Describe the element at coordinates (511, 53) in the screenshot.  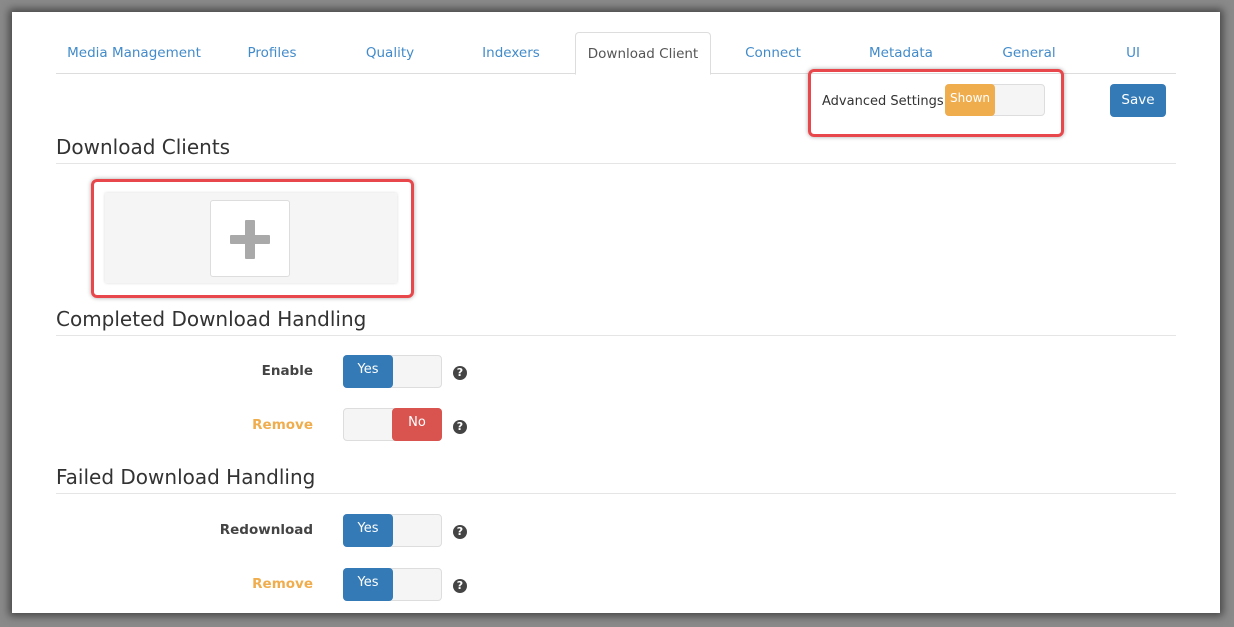
I see `tab-indexers: Indexers` at that location.